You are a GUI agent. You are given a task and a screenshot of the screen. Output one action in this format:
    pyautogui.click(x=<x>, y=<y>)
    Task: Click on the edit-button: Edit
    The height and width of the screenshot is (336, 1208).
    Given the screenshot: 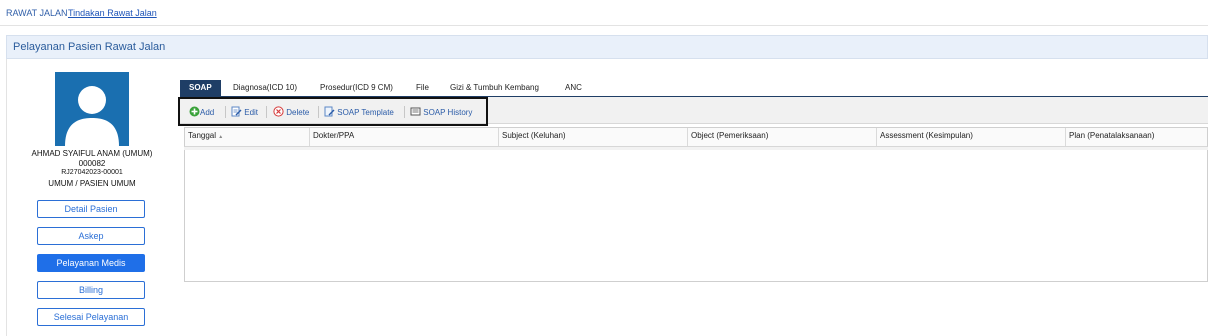 What is the action you would take?
    pyautogui.click(x=244, y=112)
    